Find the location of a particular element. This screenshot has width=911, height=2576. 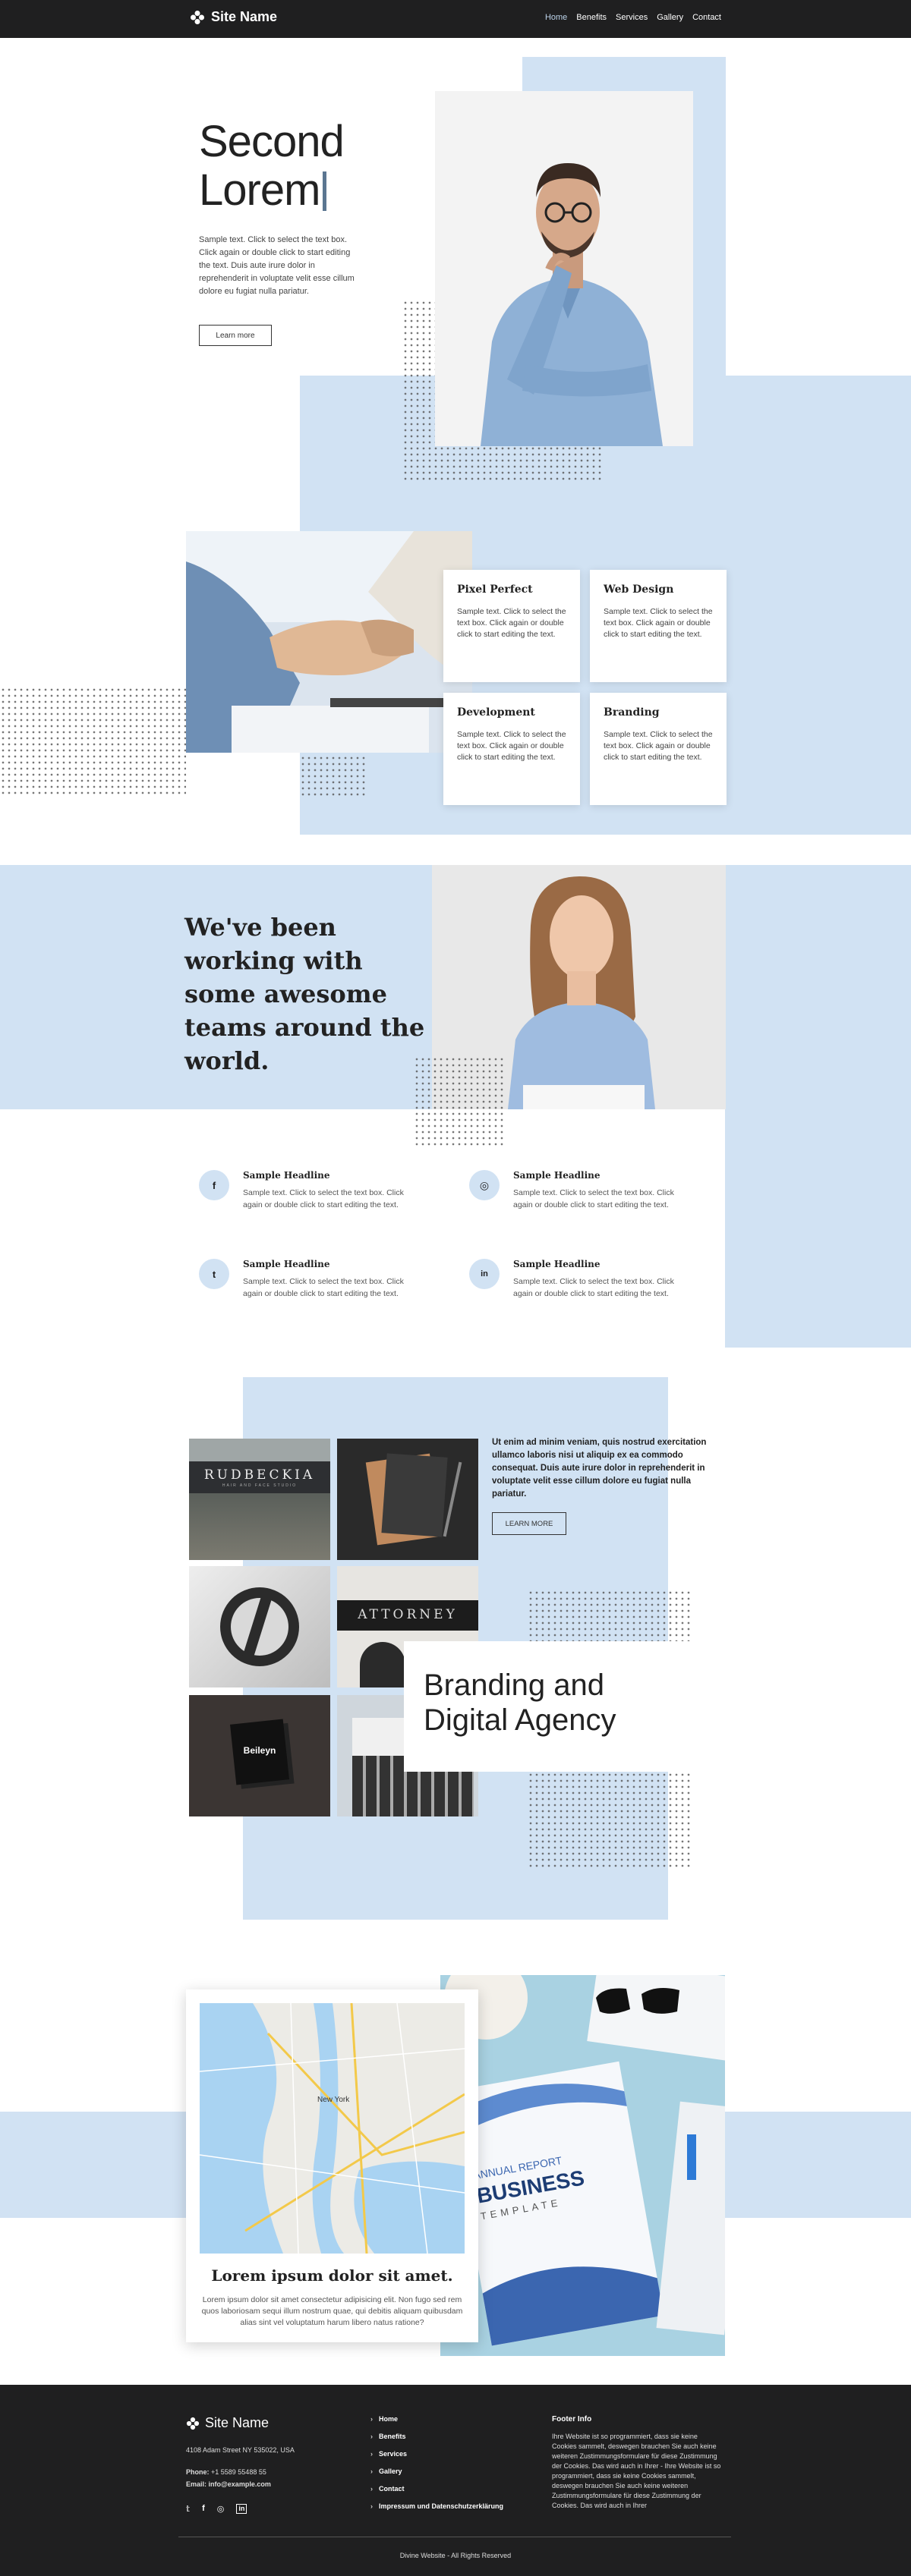

map-illustration: New York is located at coordinates (332, 2128).